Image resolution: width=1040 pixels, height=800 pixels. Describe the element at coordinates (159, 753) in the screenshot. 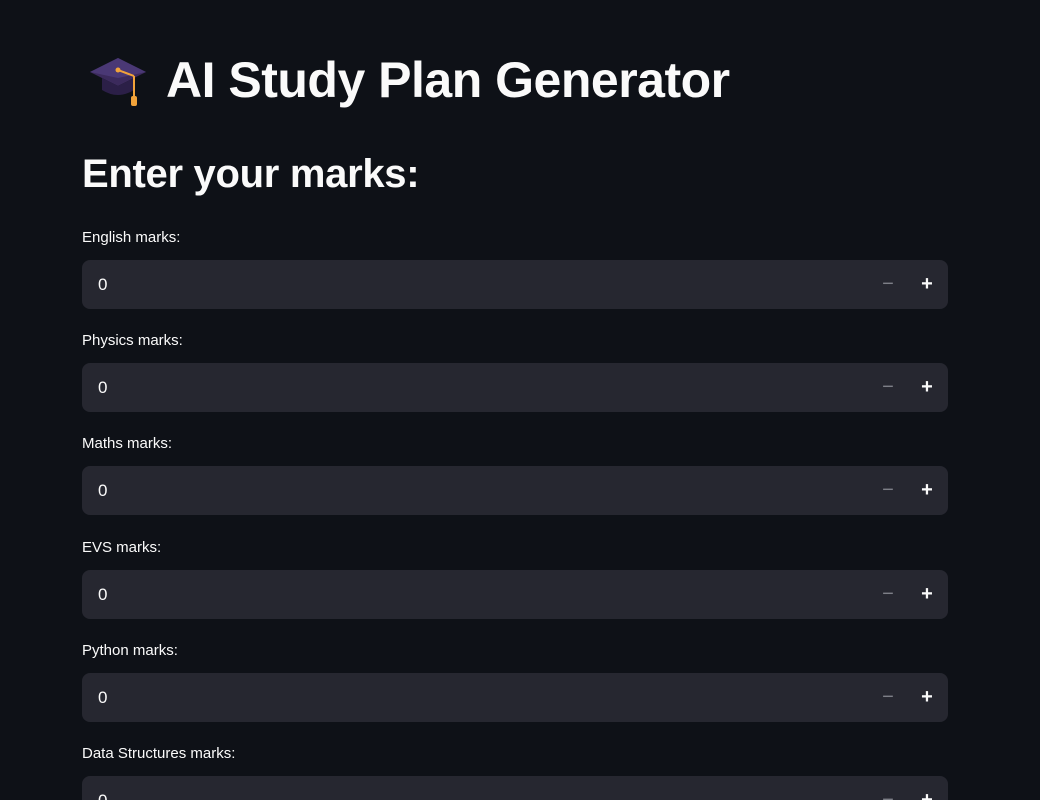

I see `field-label: Data Structures marks:` at that location.